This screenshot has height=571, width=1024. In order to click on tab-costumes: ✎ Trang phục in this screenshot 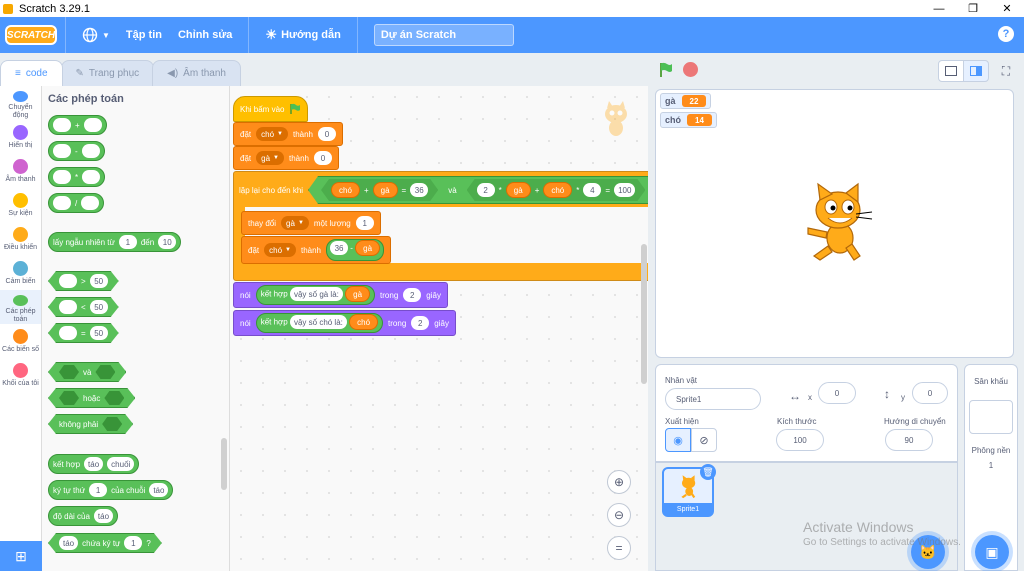, I will do `click(107, 73)`.